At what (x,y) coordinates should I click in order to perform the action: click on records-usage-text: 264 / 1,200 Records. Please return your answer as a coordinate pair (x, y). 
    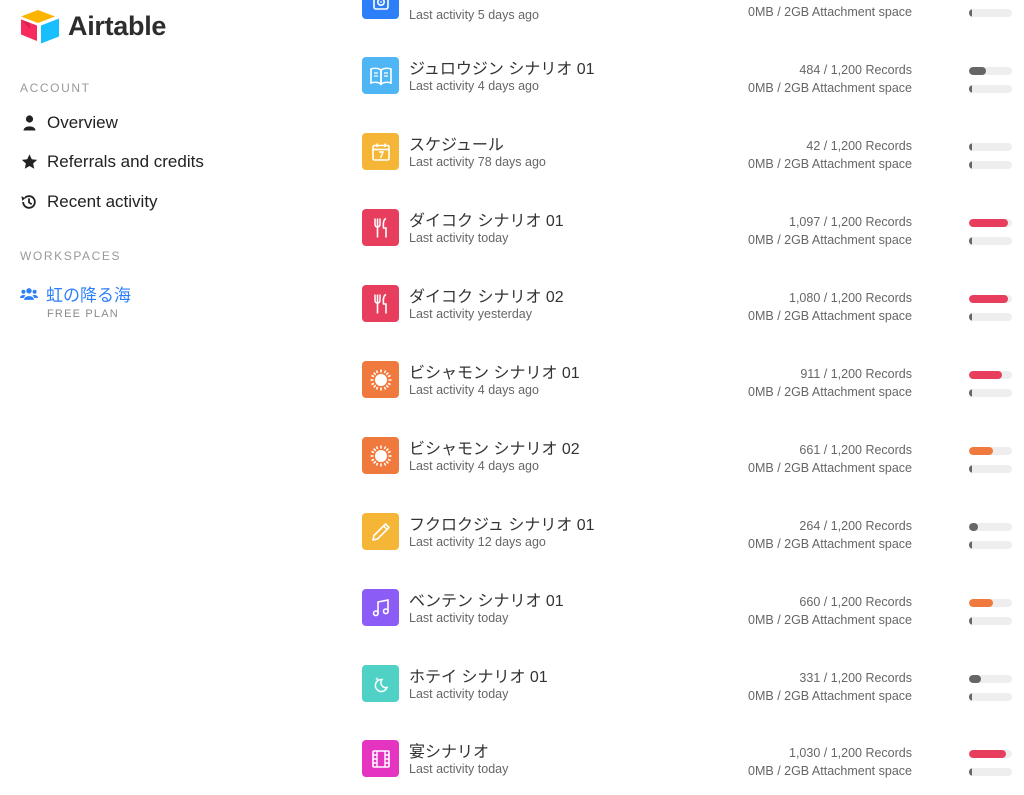
    Looking at the image, I should click on (855, 526).